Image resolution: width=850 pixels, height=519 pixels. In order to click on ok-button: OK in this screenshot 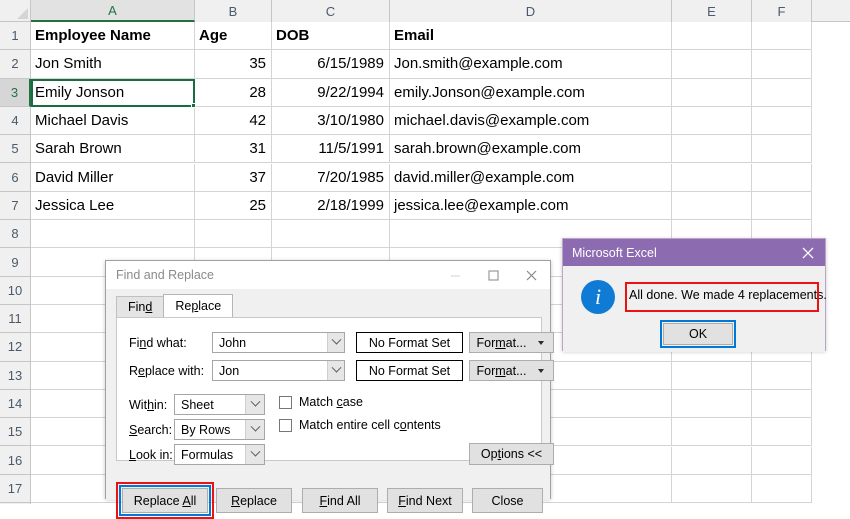, I will do `click(698, 334)`.